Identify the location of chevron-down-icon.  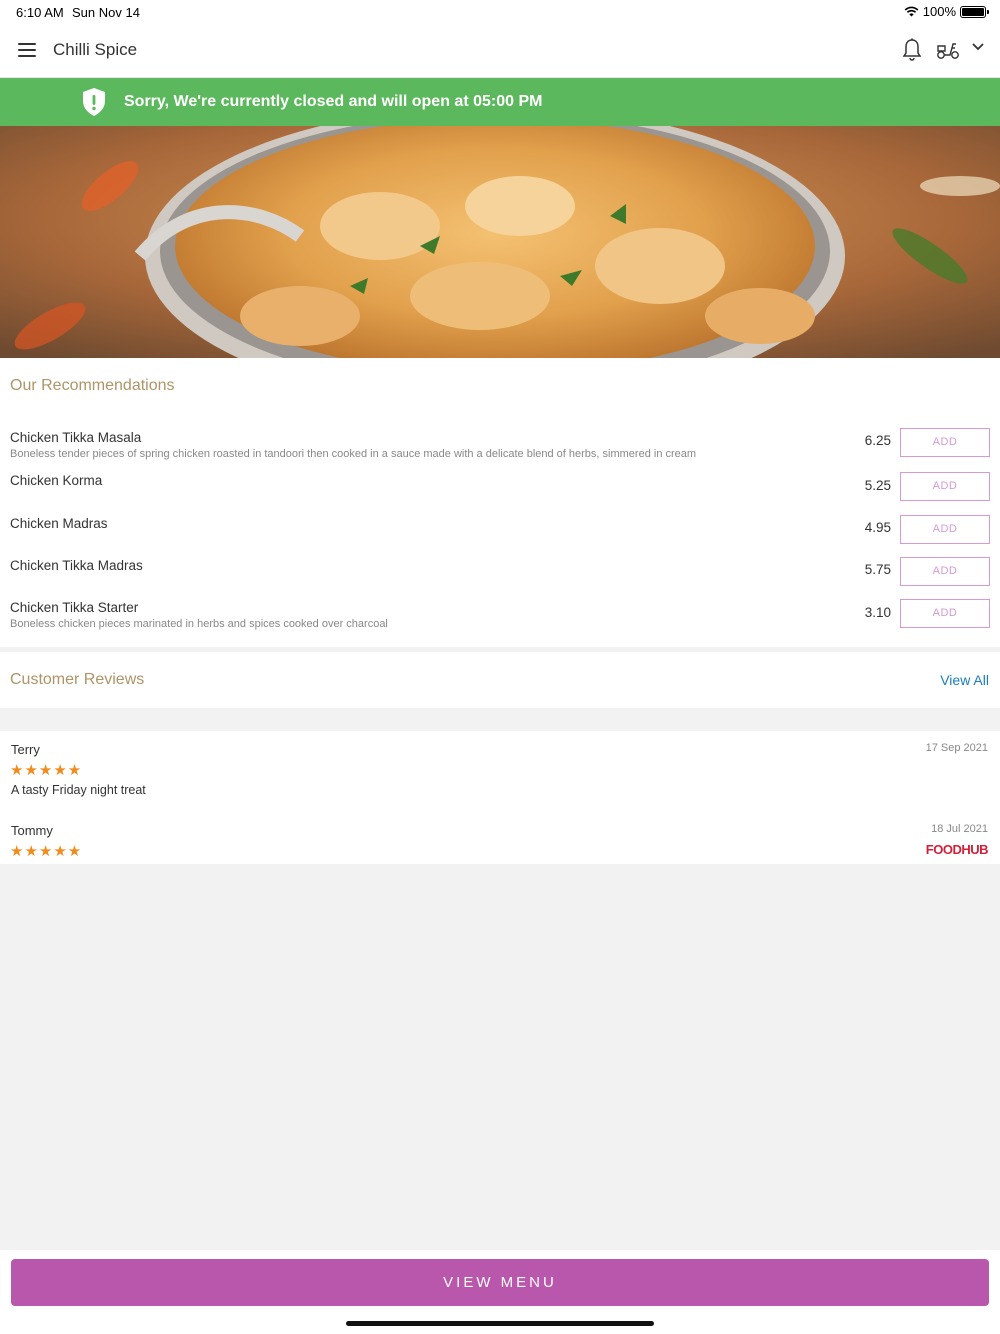
(978, 47).